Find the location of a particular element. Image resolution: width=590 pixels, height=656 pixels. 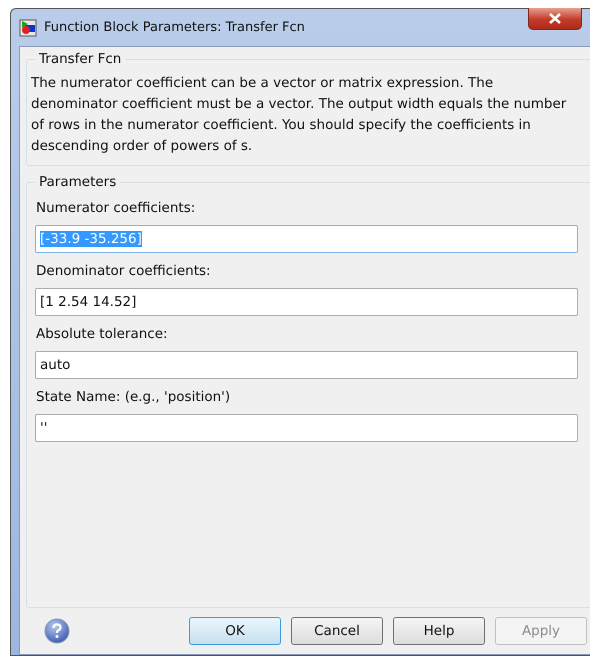

close-icon is located at coordinates (555, 18).